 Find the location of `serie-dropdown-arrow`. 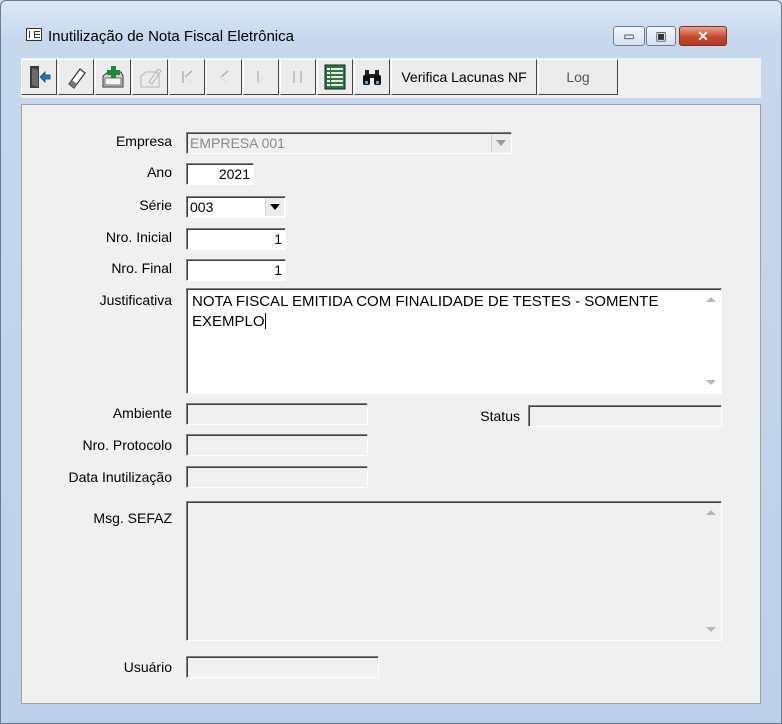

serie-dropdown-arrow is located at coordinates (274, 207).